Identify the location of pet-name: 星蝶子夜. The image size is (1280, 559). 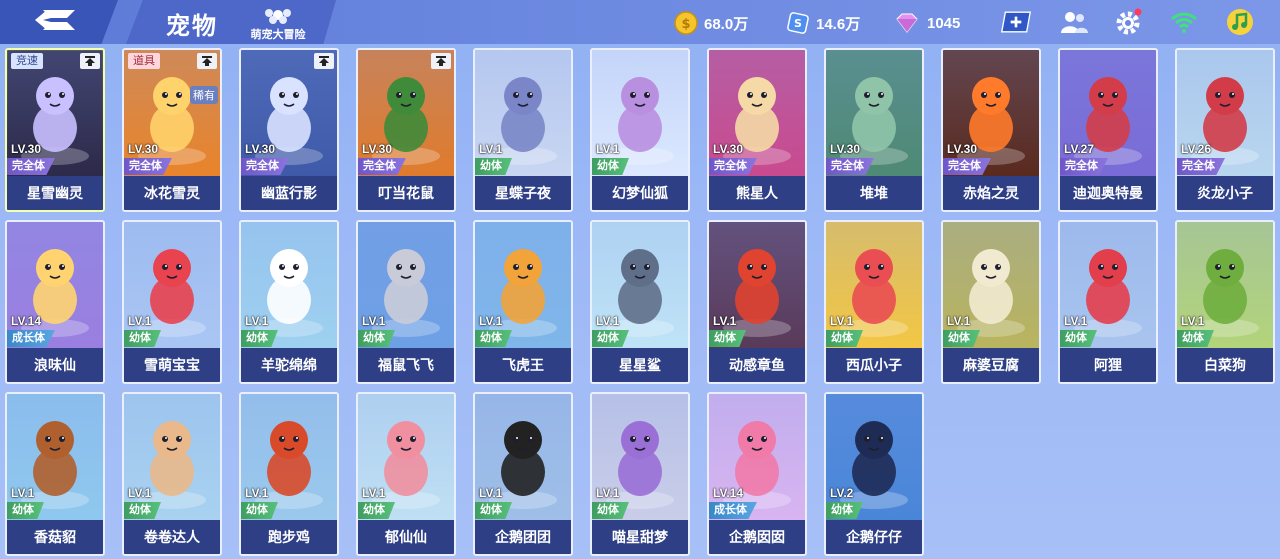
(523, 193).